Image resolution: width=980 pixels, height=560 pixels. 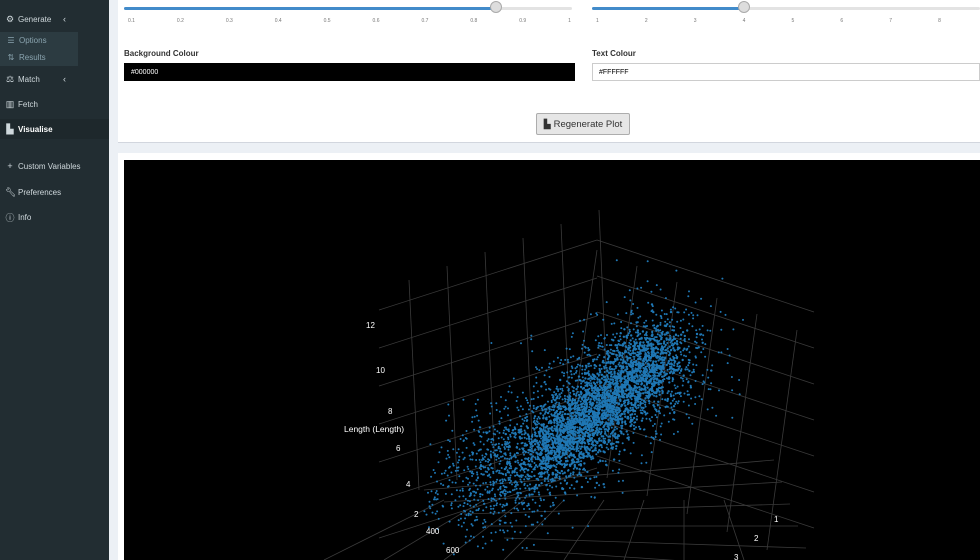 What do you see at coordinates (39, 57) in the screenshot?
I see `sidebar-item-results: ⇅ Results` at bounding box center [39, 57].